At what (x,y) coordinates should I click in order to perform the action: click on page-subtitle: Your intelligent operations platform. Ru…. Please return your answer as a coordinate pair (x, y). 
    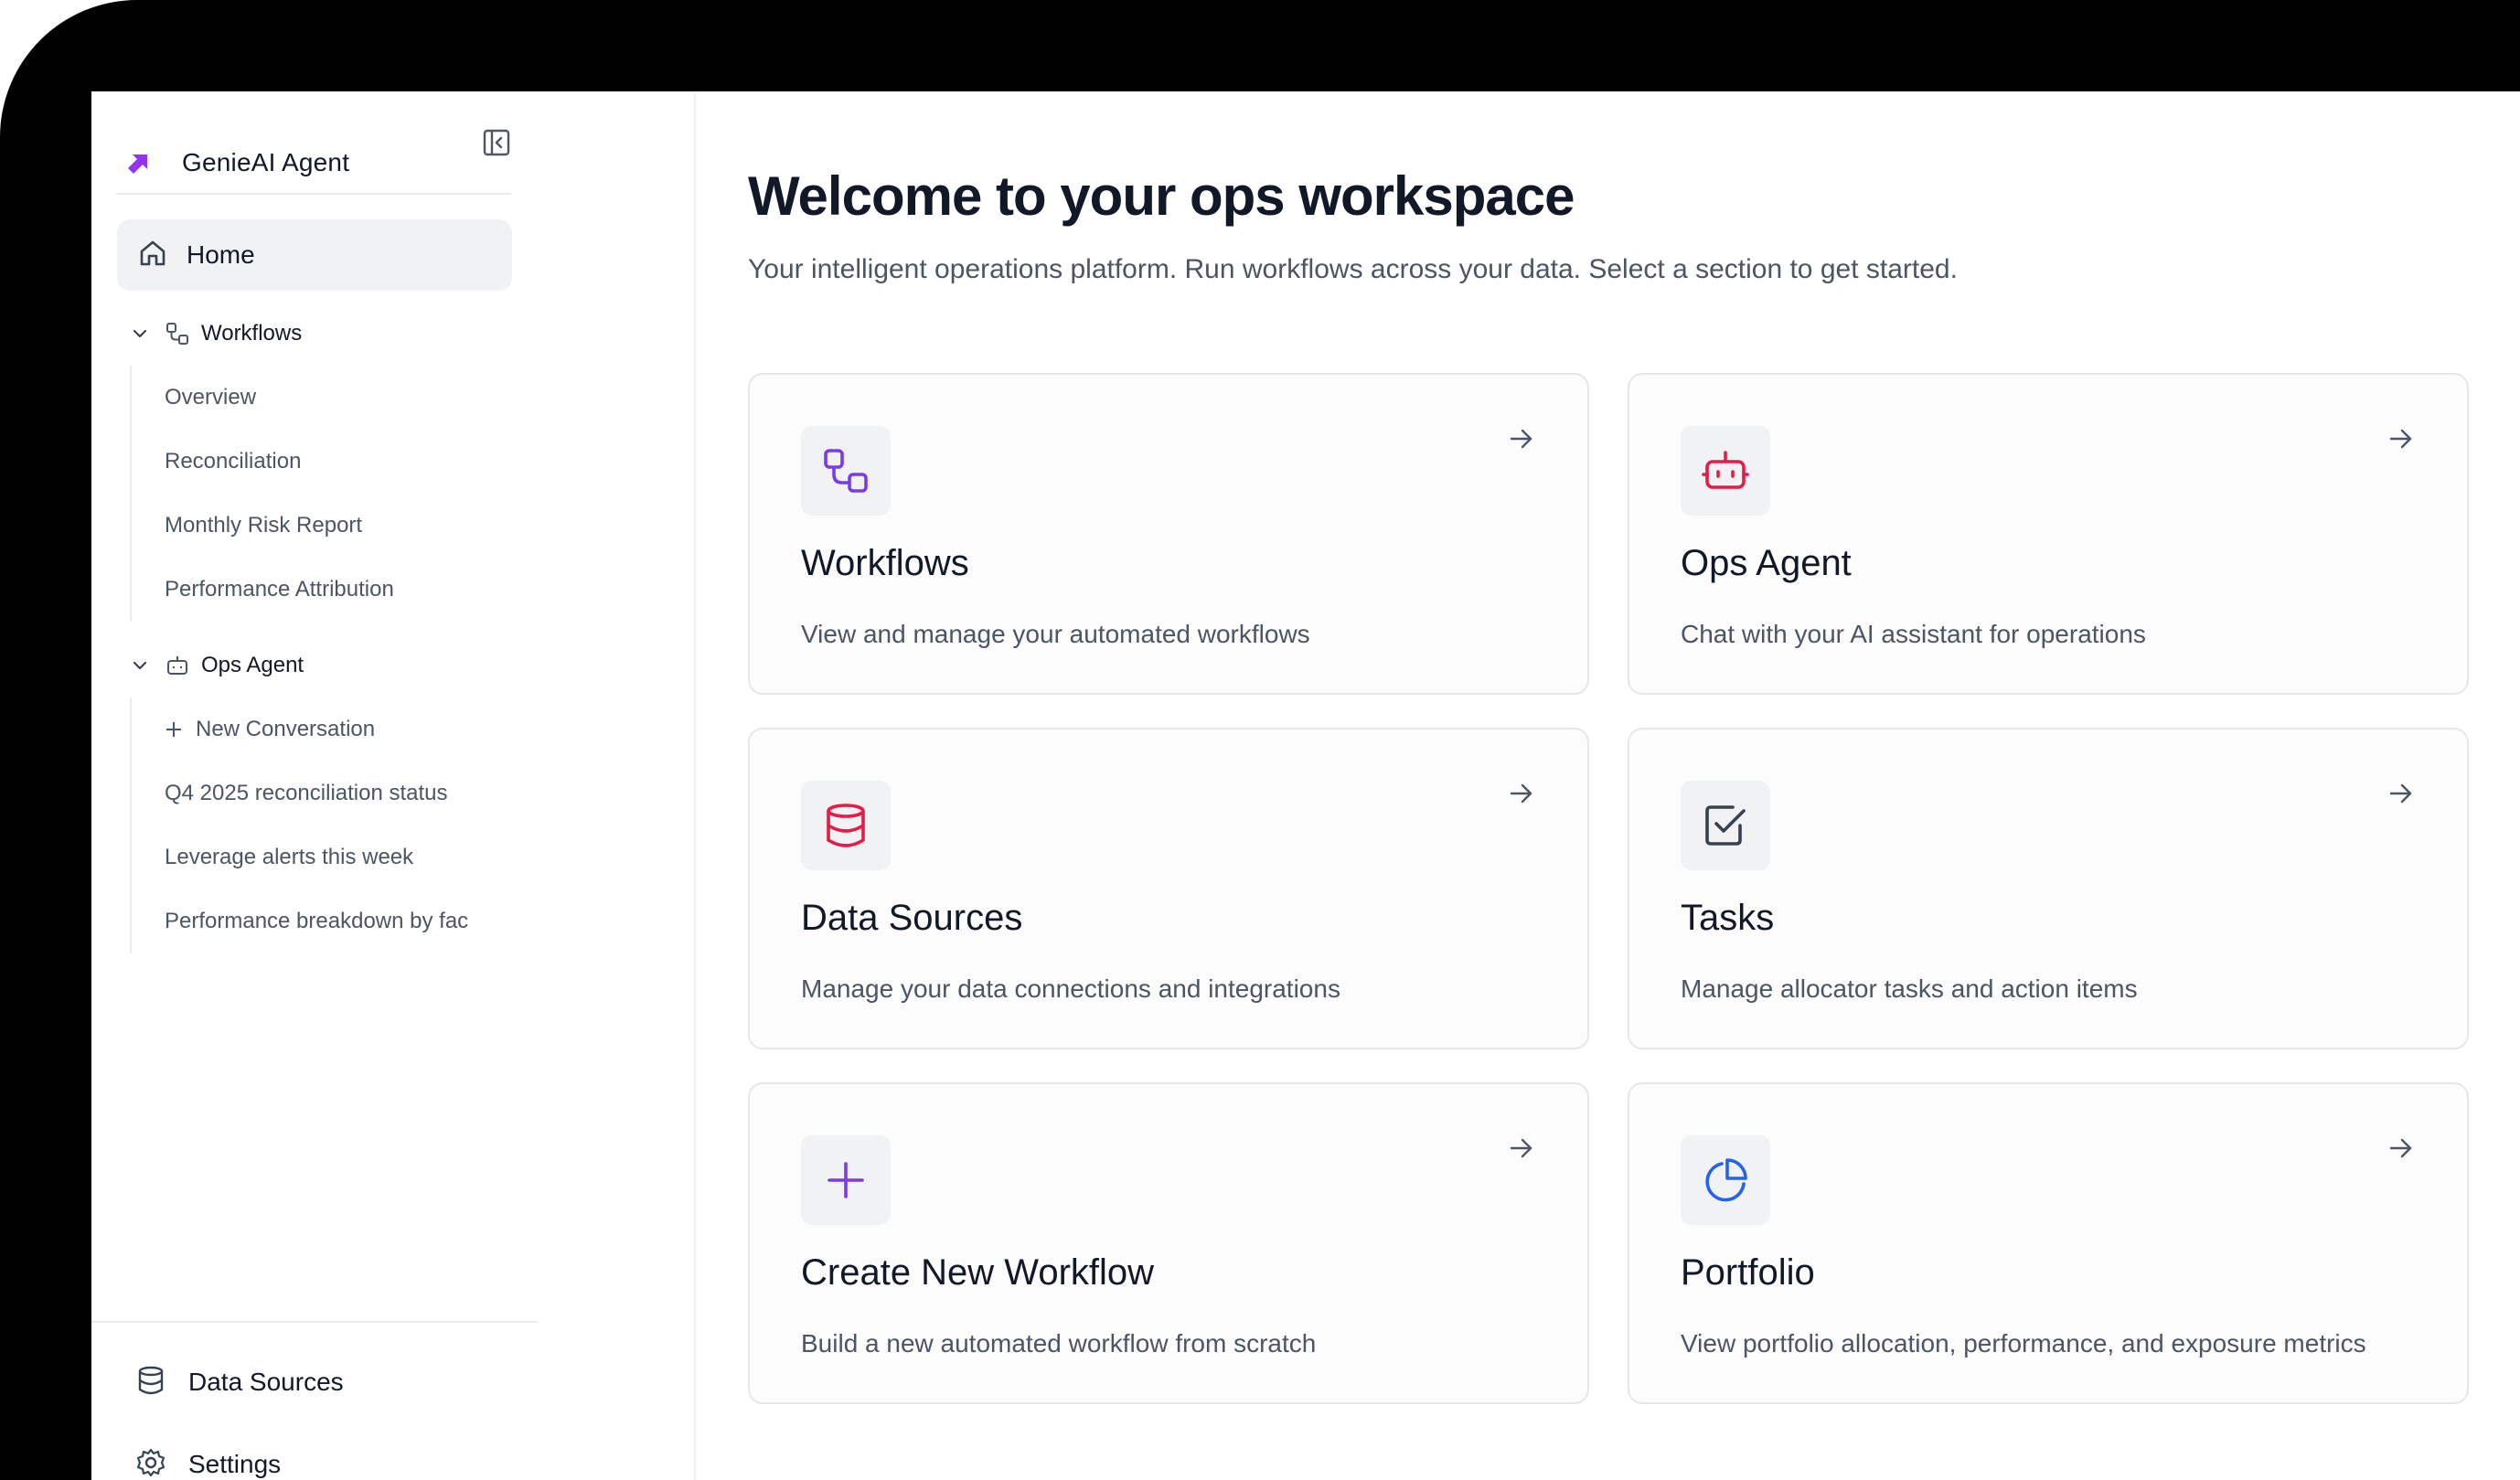
    Looking at the image, I should click on (1353, 269).